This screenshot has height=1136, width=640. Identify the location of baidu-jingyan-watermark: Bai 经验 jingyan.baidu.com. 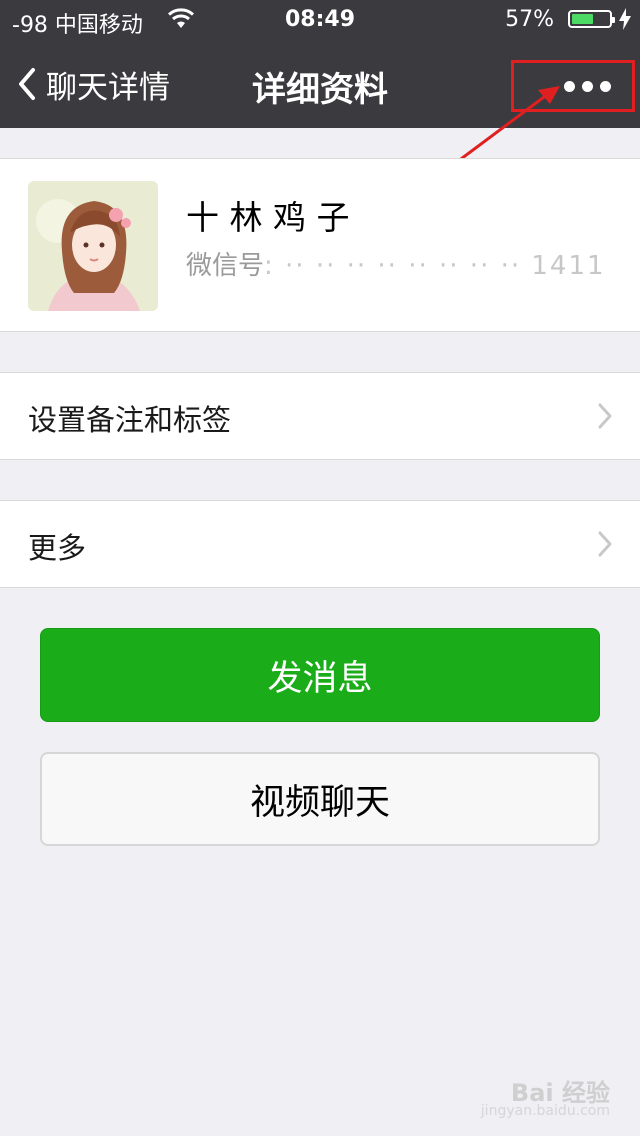
(545, 1096).